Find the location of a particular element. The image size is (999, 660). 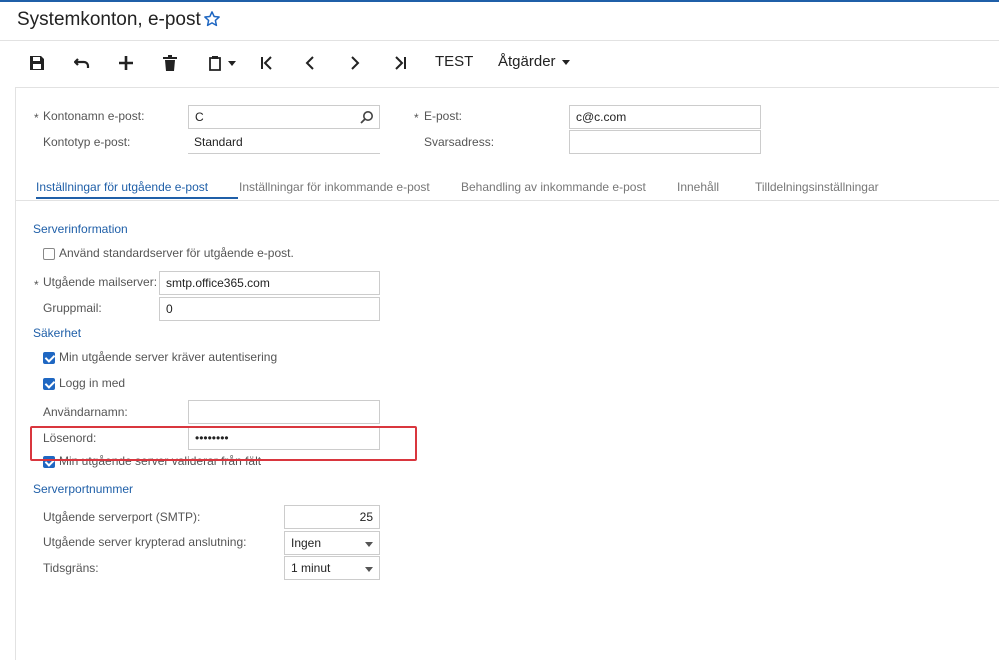

email-input: c@c.com is located at coordinates (665, 117).